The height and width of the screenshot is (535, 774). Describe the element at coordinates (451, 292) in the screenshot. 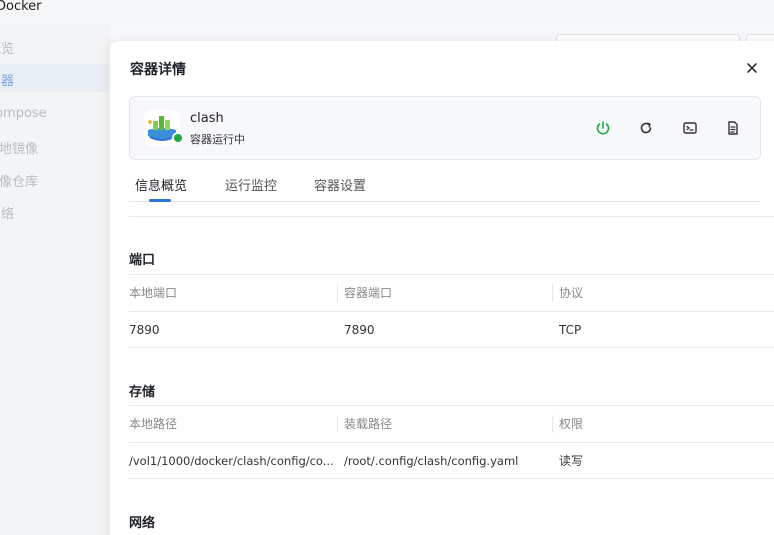

I see `table-header-row: 本地端口 容器端口 协议` at that location.